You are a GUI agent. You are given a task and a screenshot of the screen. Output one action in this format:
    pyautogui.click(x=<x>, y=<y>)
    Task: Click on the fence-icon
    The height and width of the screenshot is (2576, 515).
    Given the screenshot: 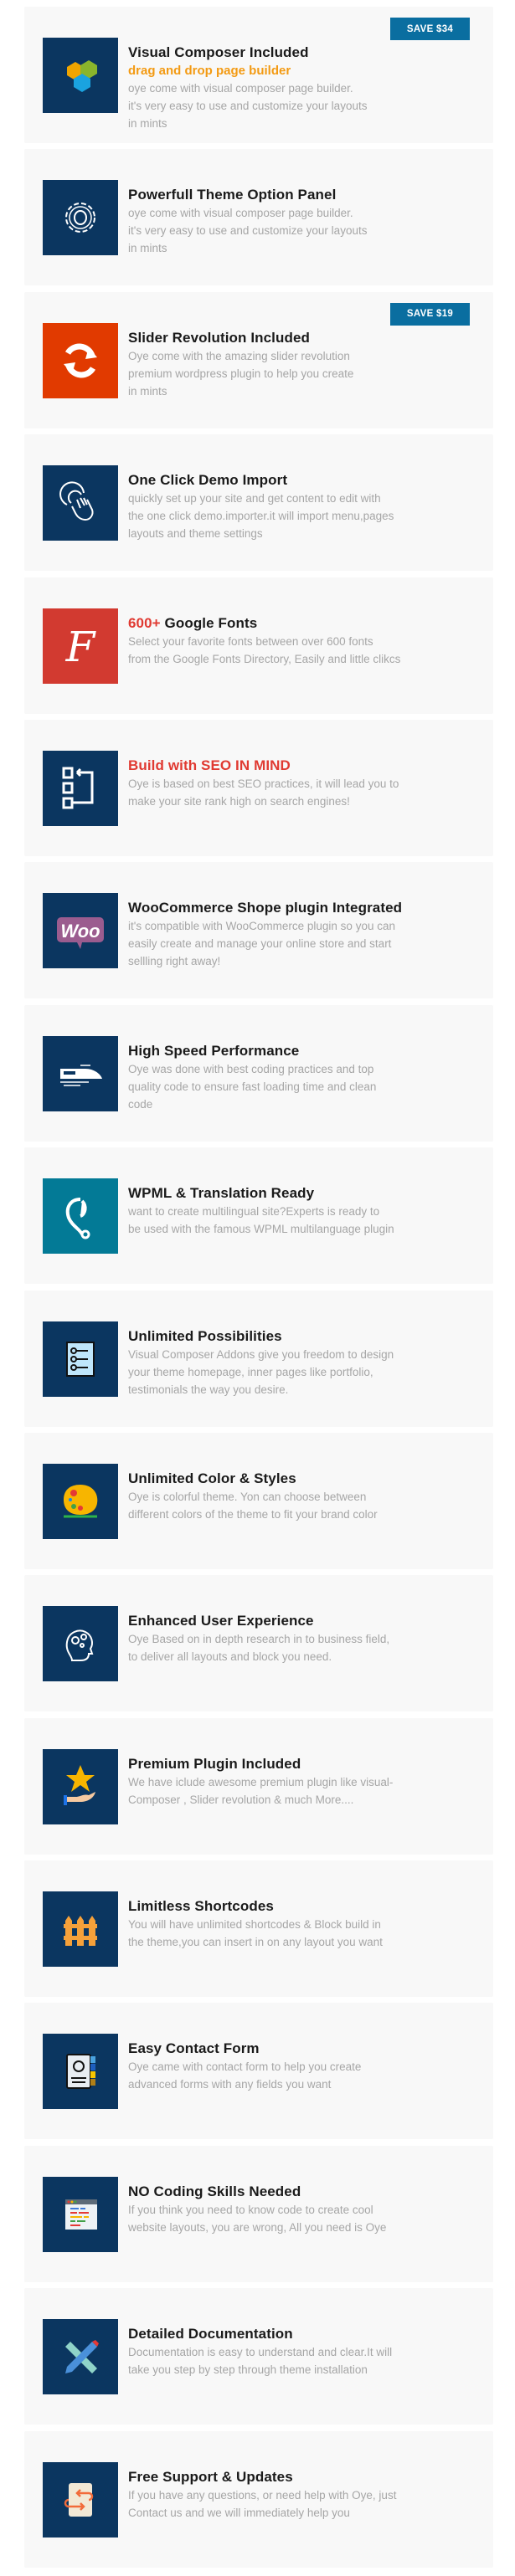 What is the action you would take?
    pyautogui.click(x=80, y=1929)
    